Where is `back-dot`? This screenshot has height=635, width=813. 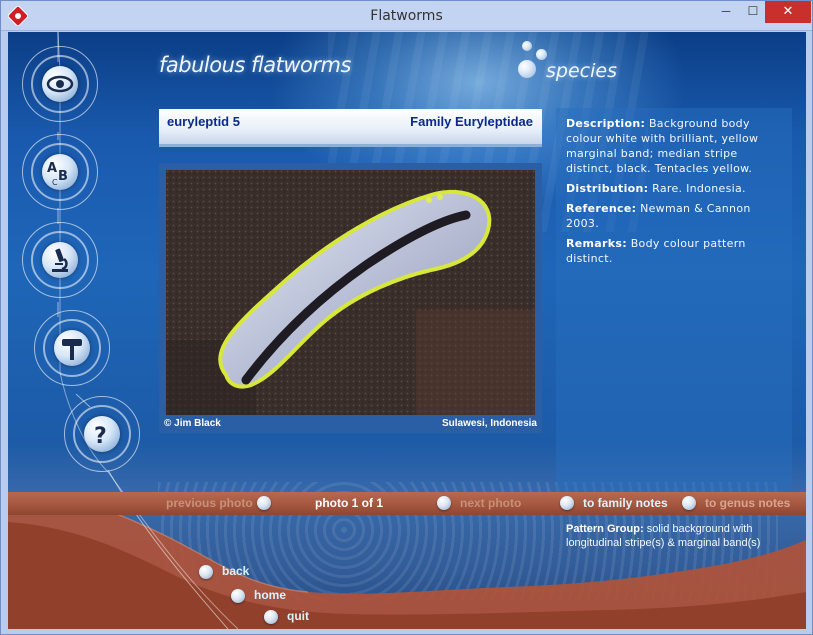 back-dot is located at coordinates (206, 572).